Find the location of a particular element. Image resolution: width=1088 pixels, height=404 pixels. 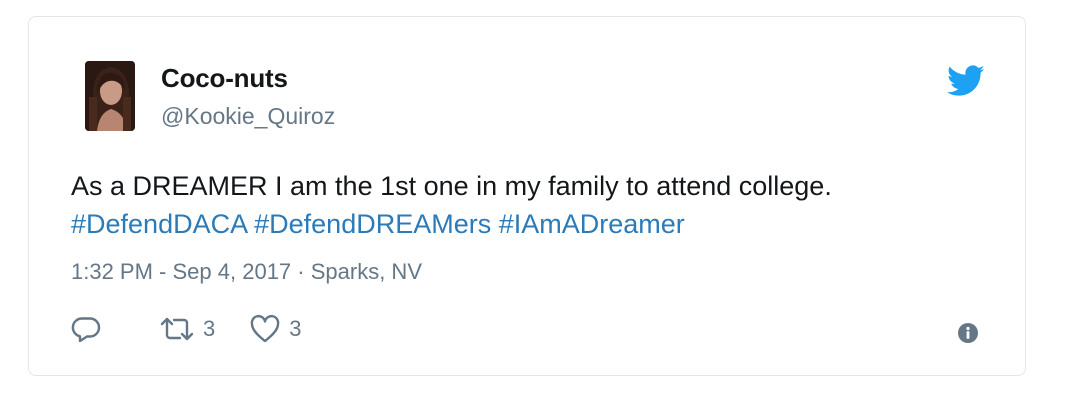

retweet-button: 3 is located at coordinates (187, 329).